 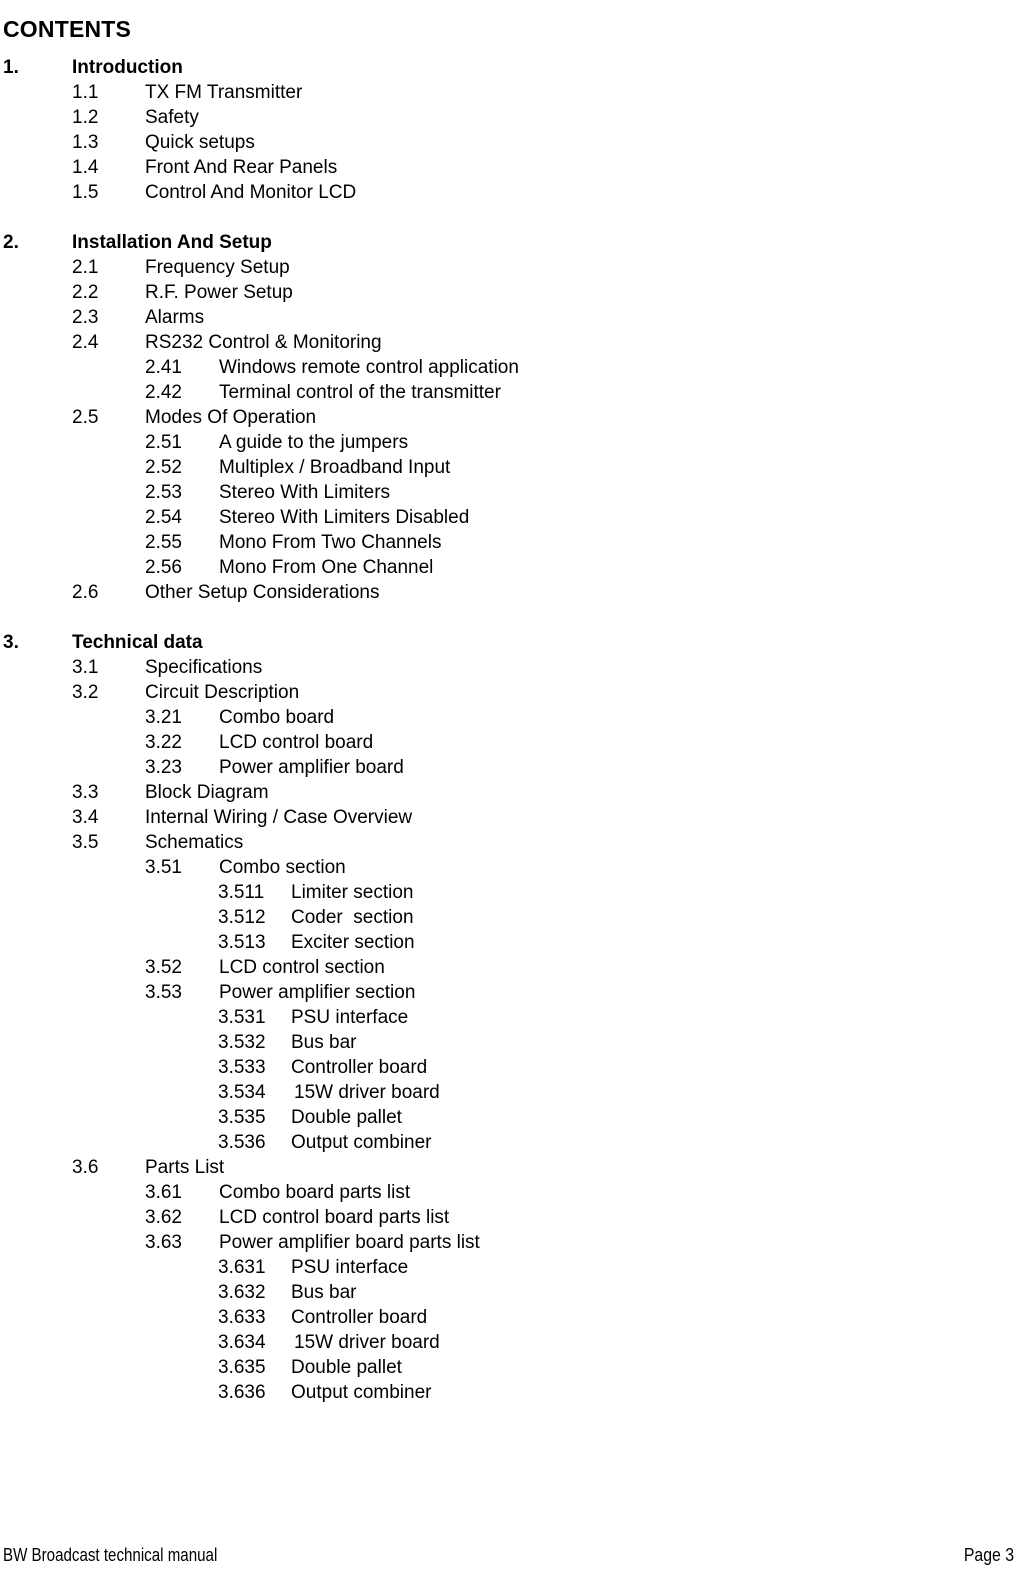 I want to click on toc-entry: 3.636 Output combiner, so click(x=508, y=1392).